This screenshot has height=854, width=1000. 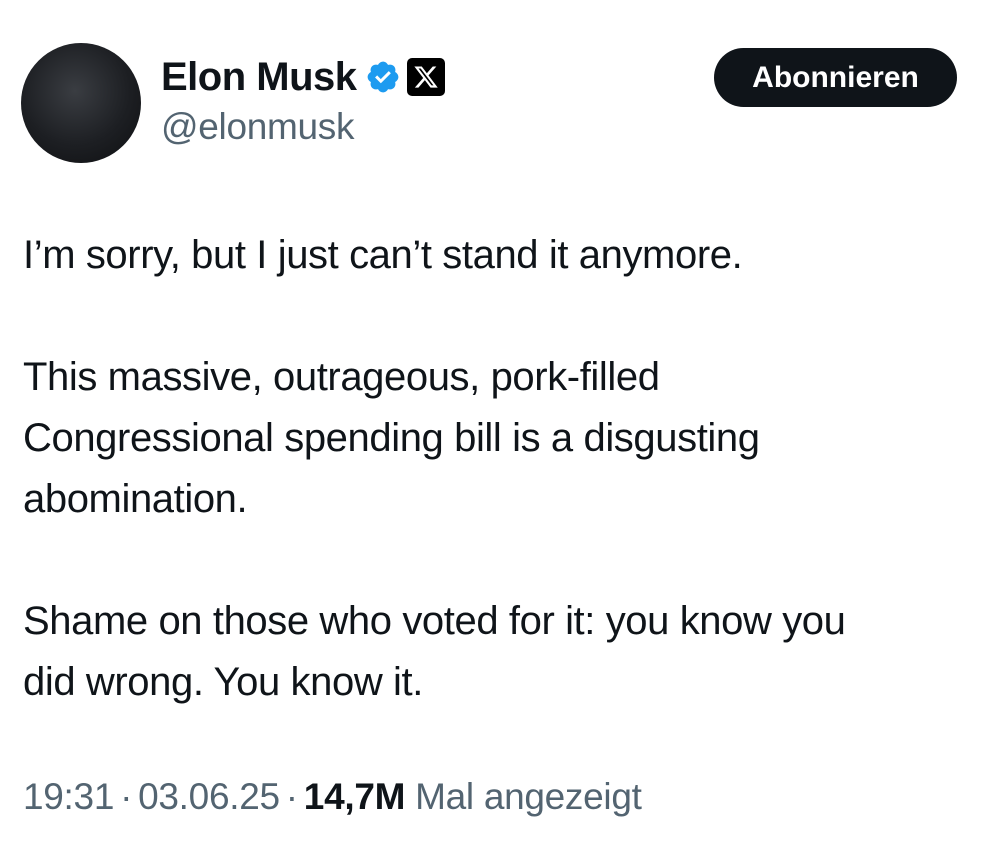 I want to click on tweet-meta: 19:31 · 03.06.25 · 14,7M Mal angezeigt, so click(x=332, y=797).